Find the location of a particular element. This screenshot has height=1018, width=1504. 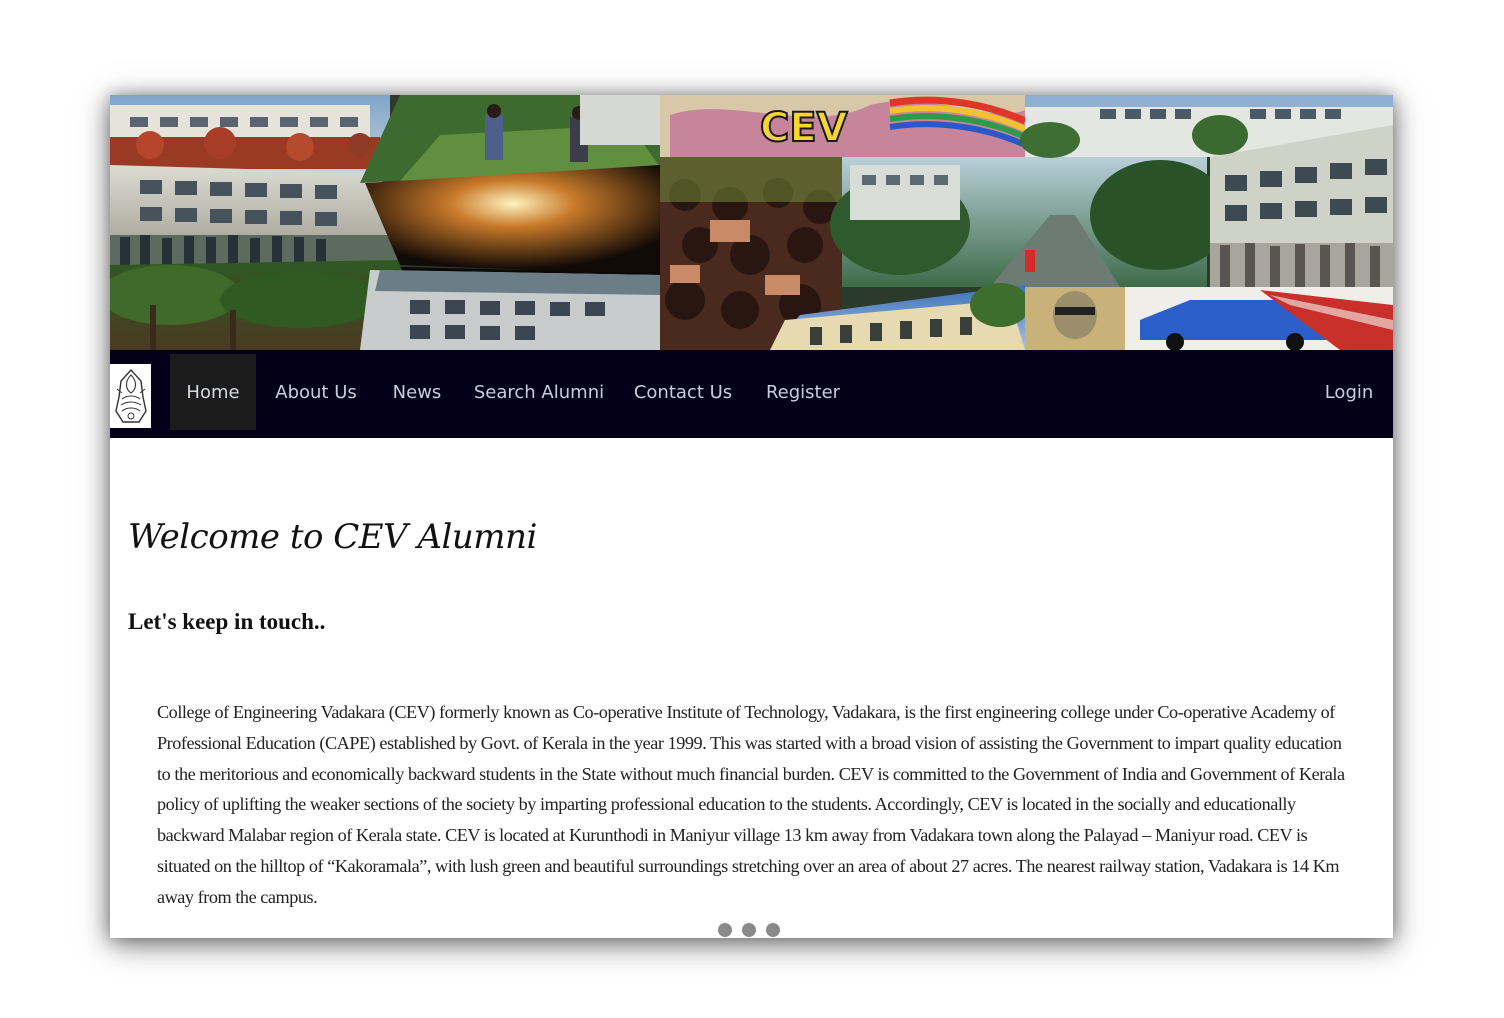

carousel-indicators is located at coordinates (749, 930).